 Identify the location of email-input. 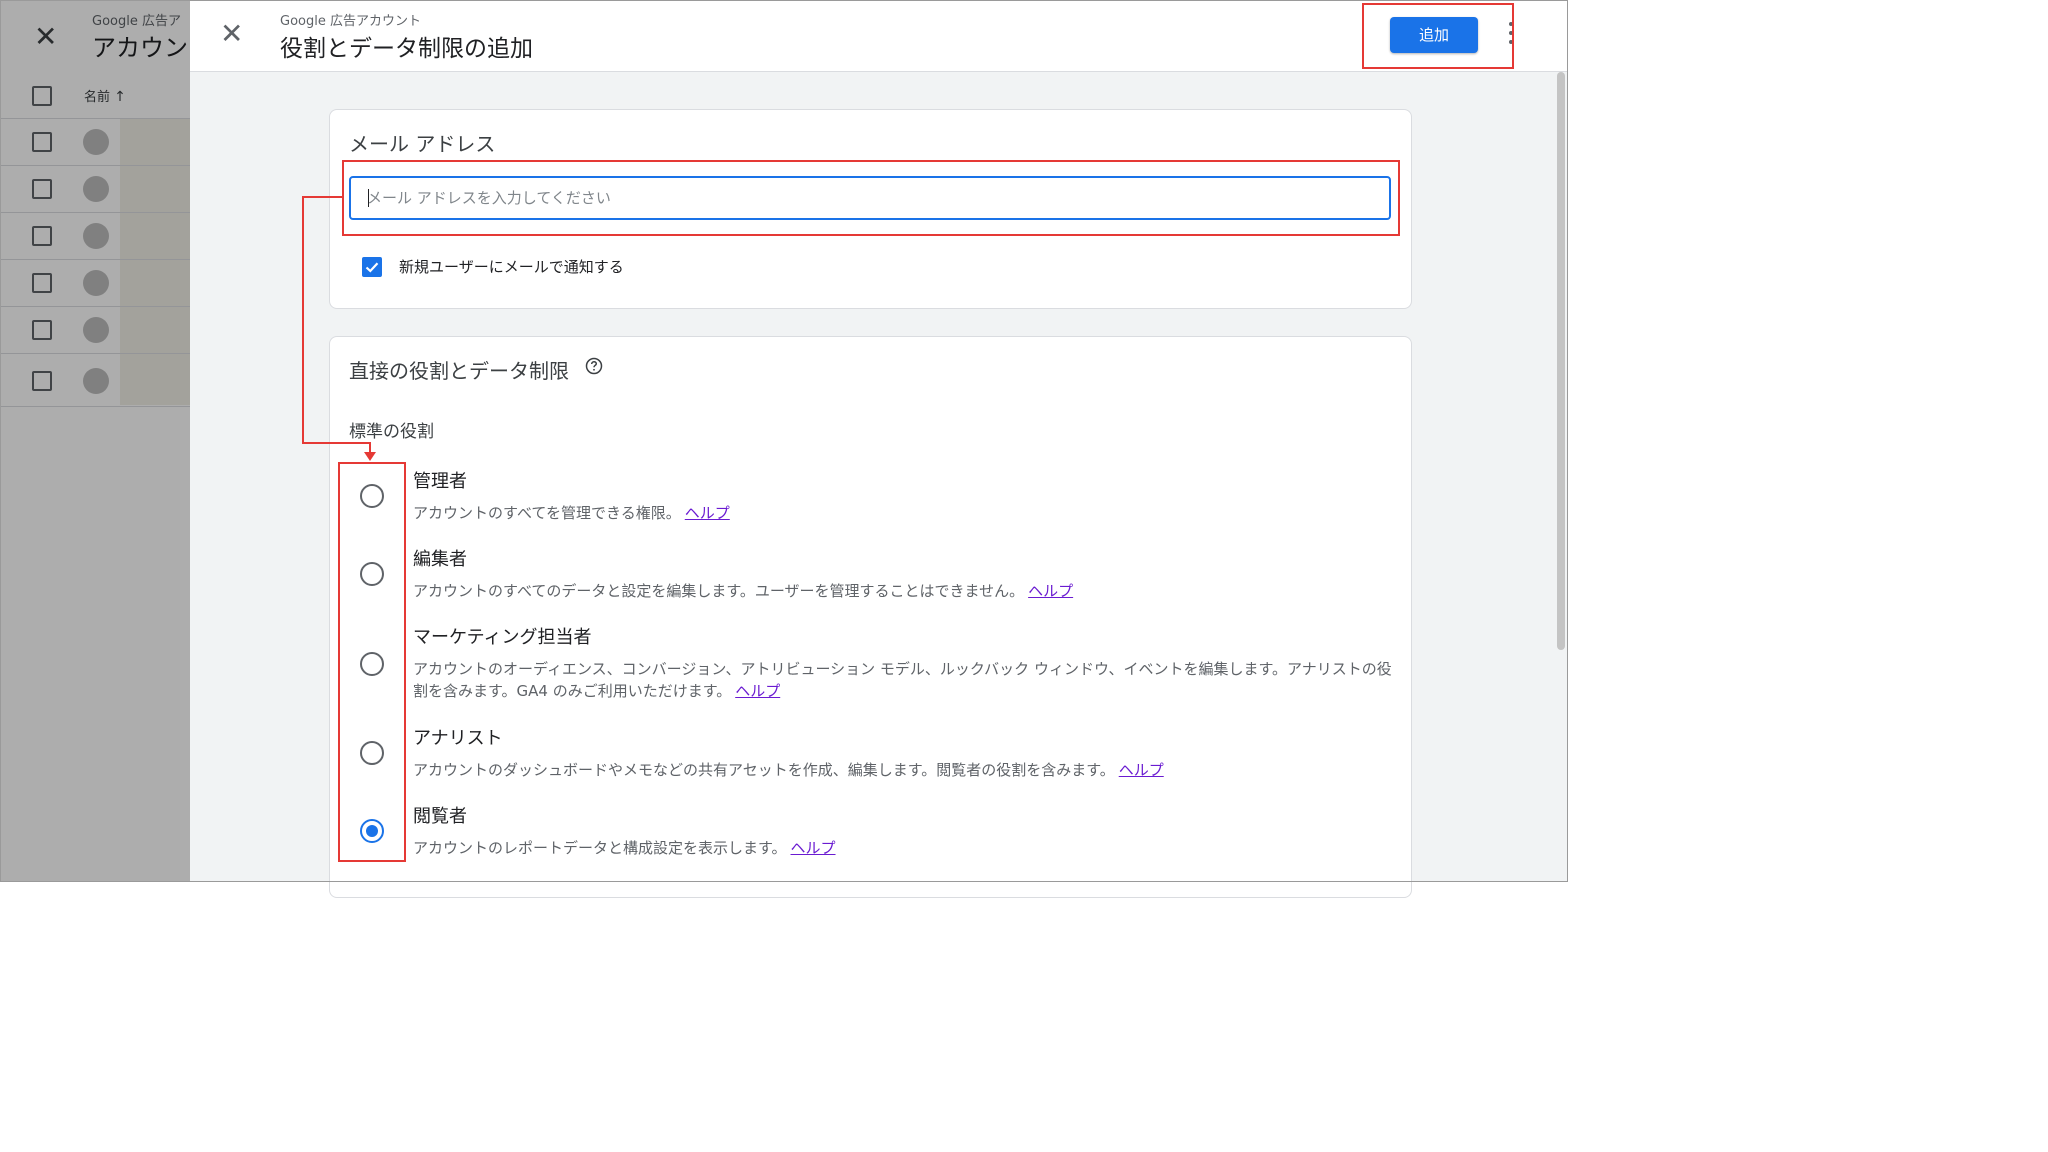
(864, 198).